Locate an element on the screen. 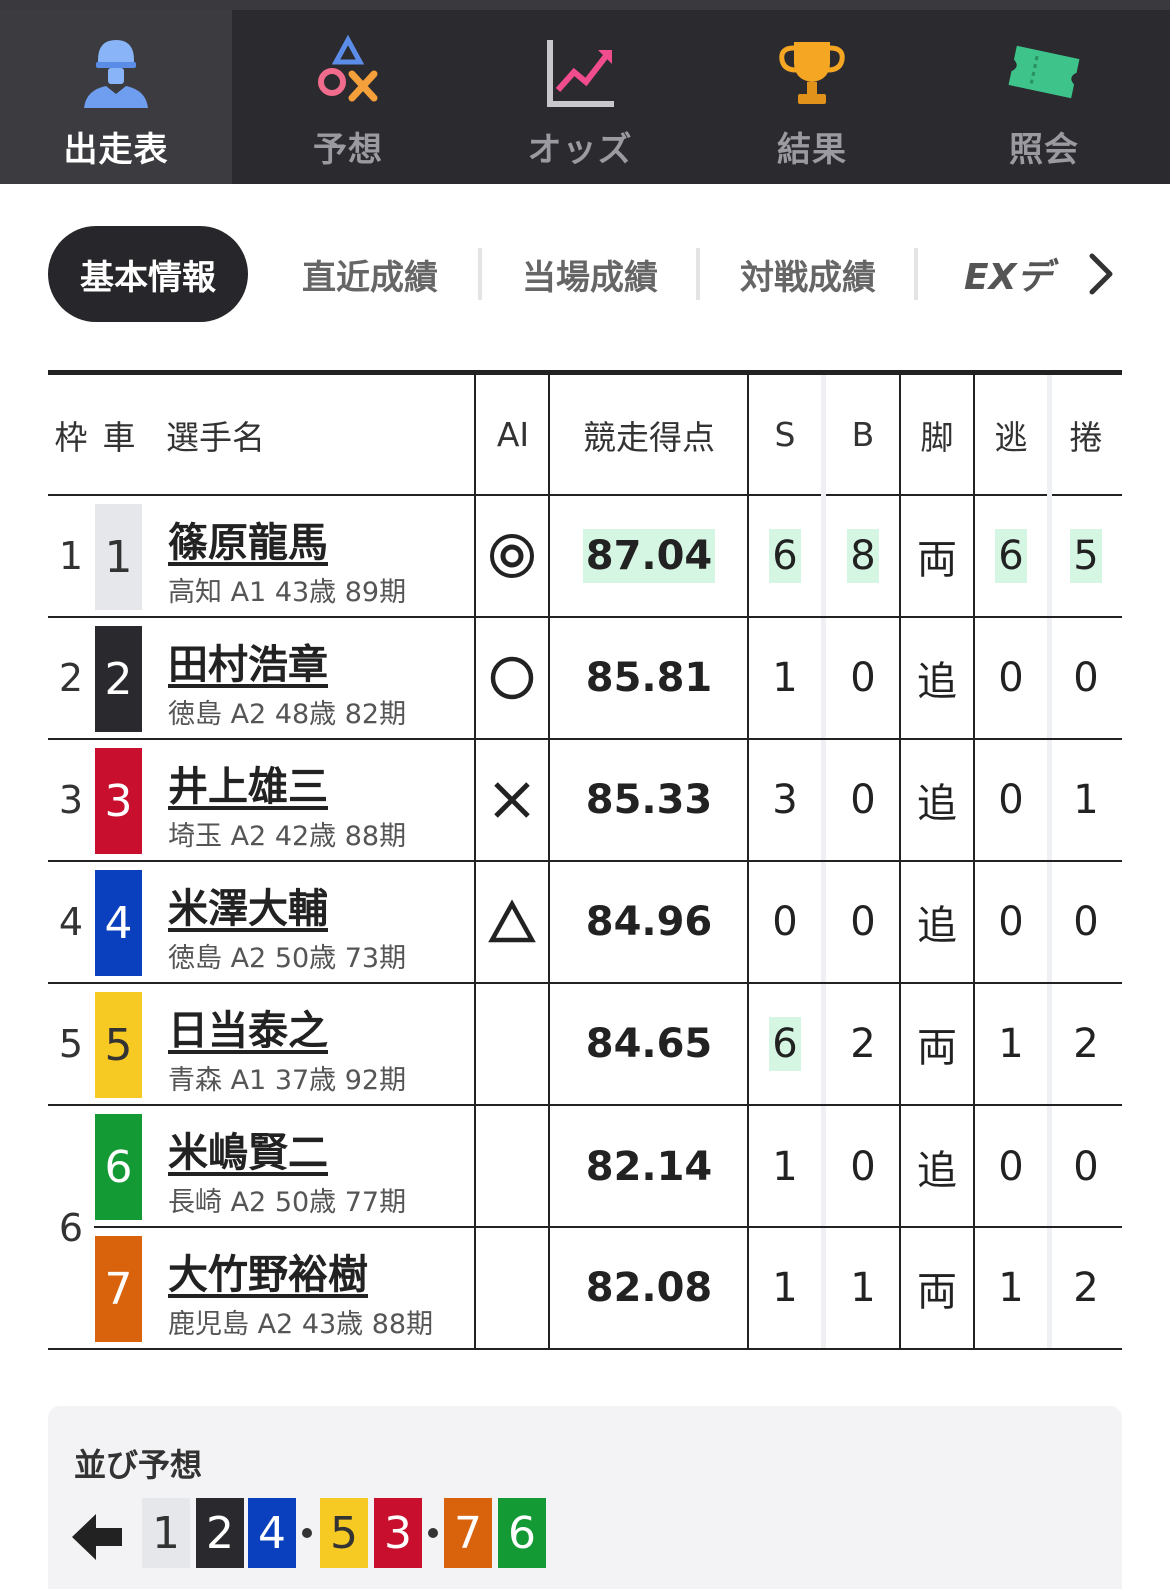  score-value: 85.33 is located at coordinates (649, 800).